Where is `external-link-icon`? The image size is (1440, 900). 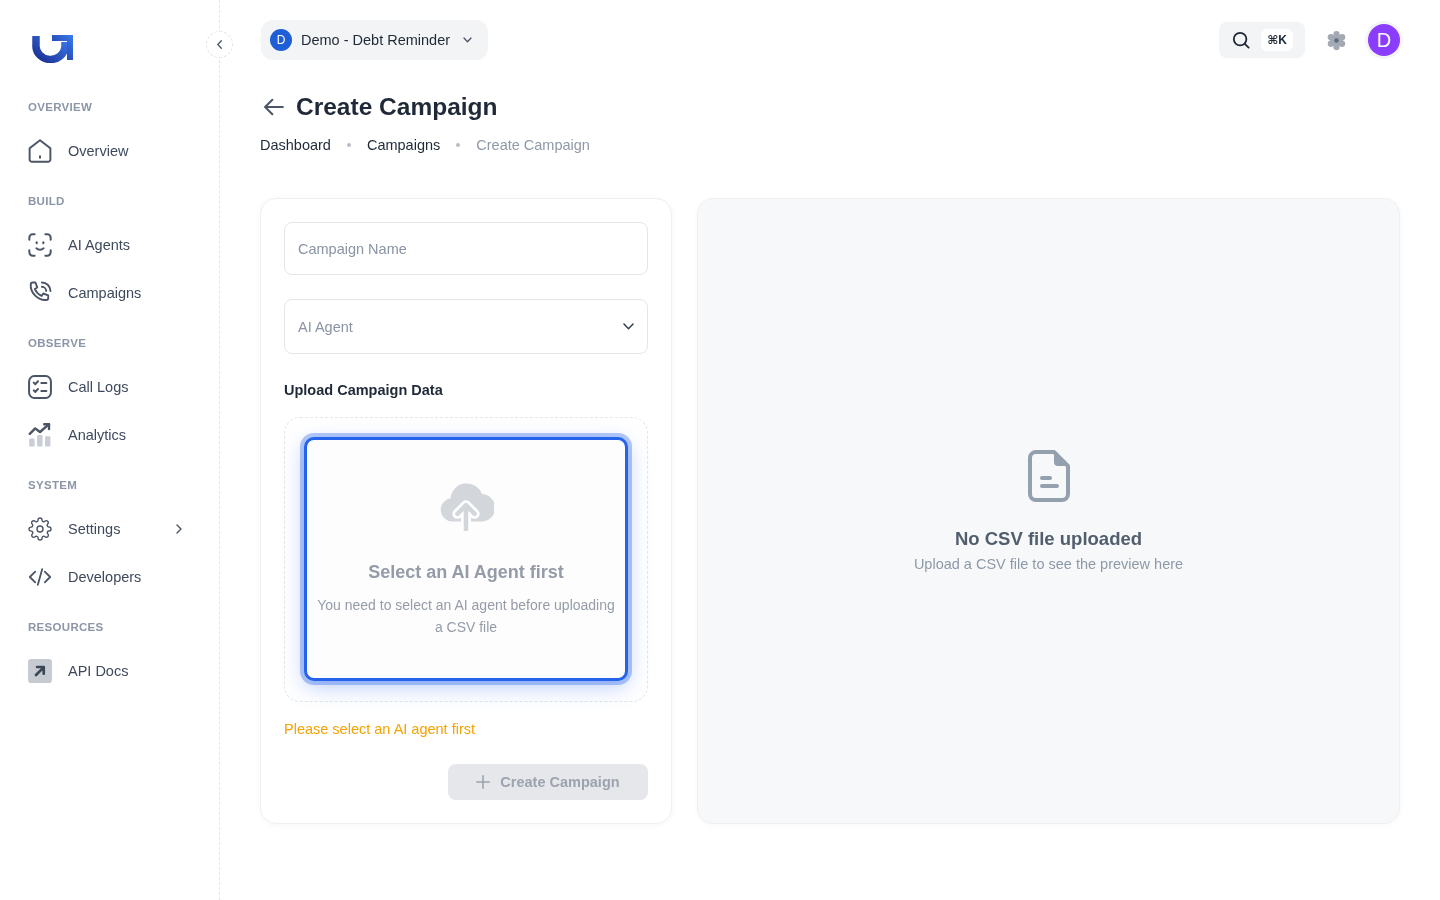
external-link-icon is located at coordinates (40, 671).